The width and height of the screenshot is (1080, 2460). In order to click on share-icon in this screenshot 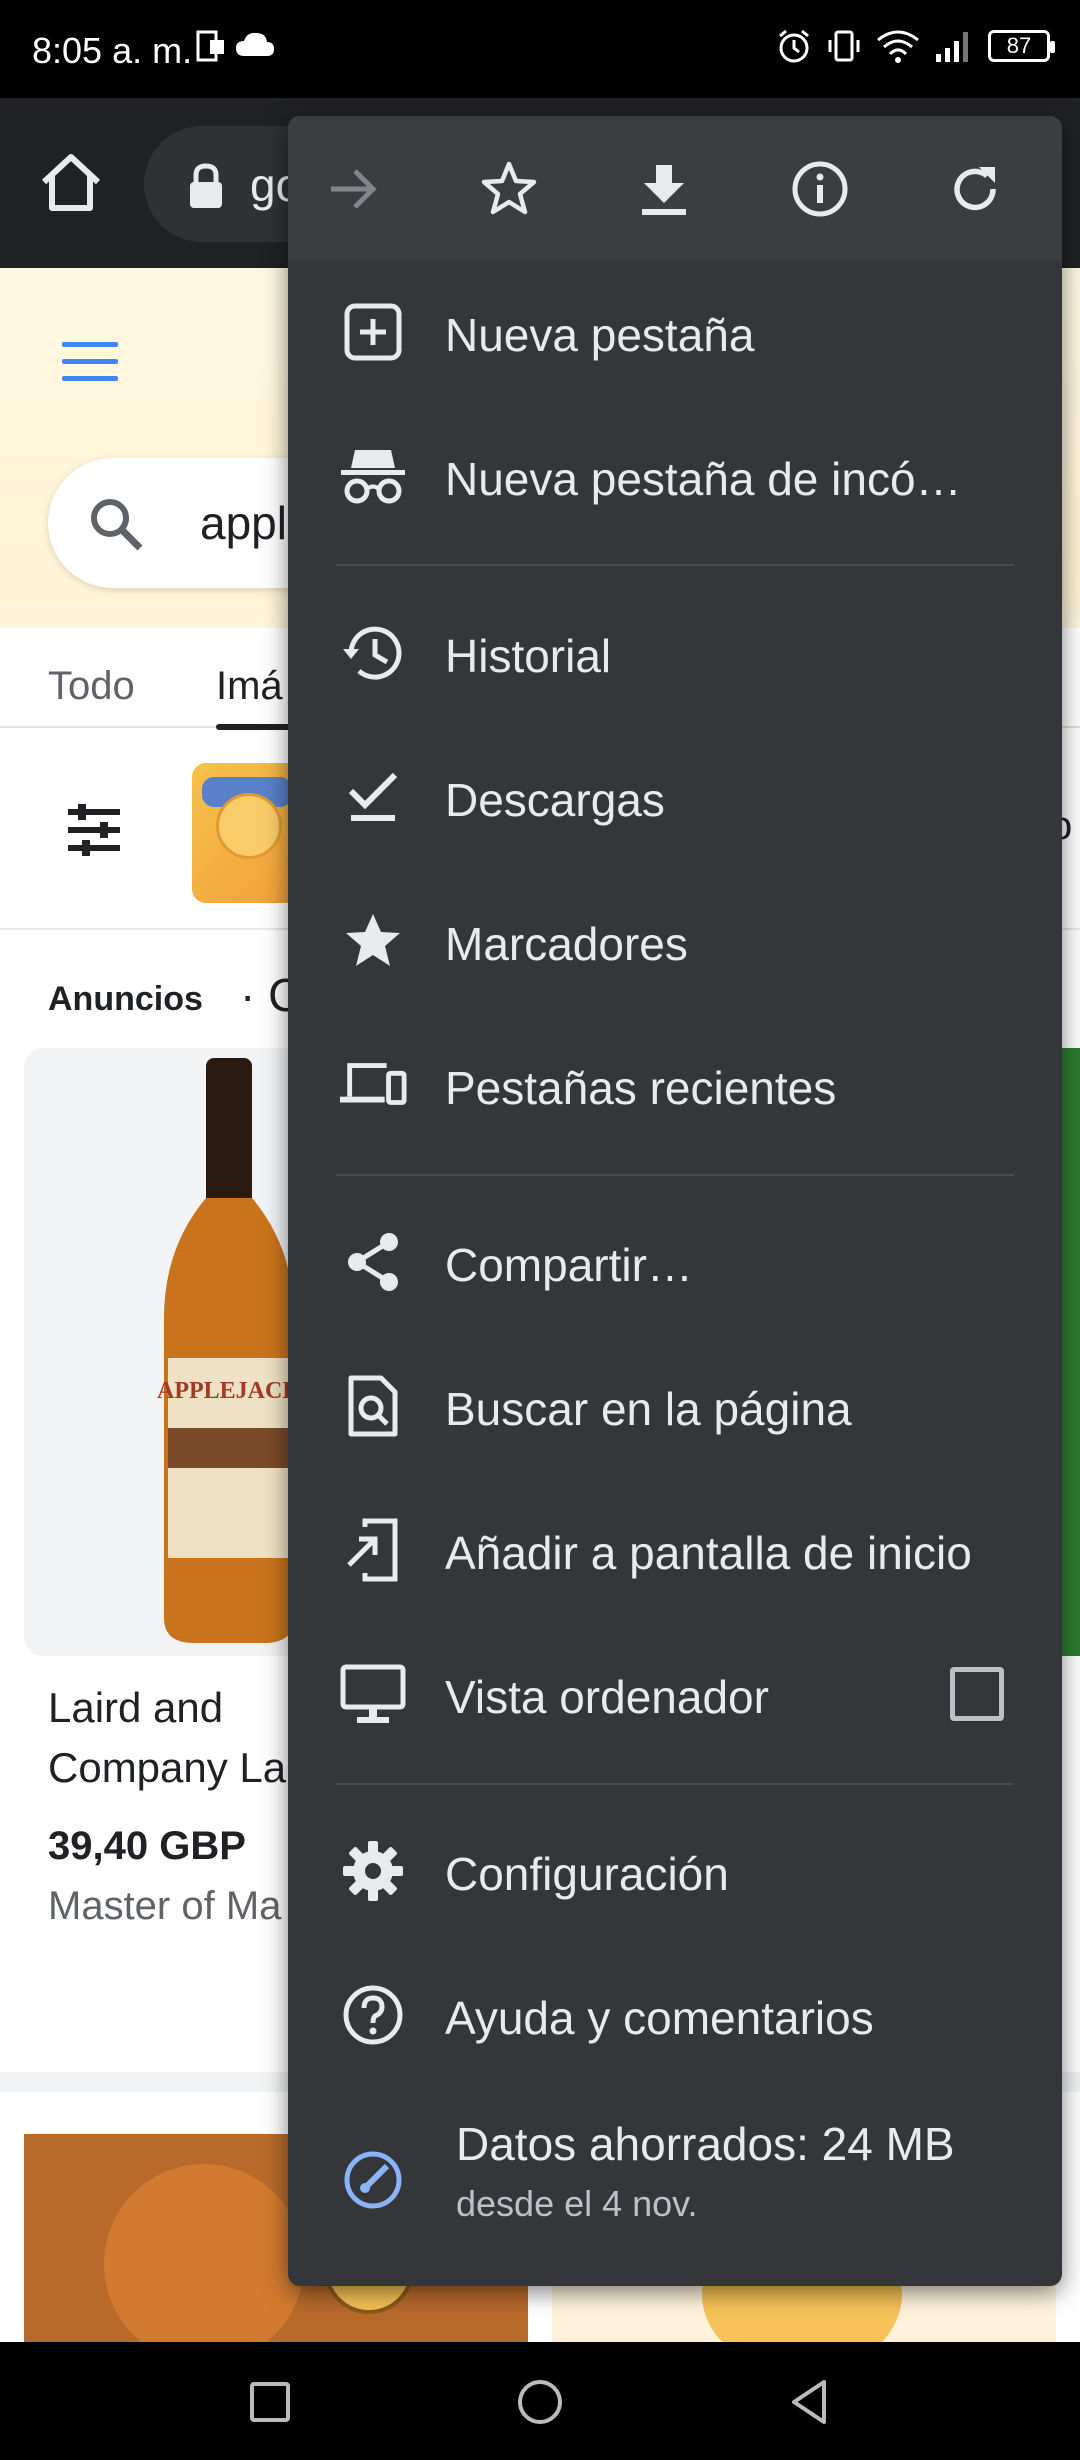, I will do `click(373, 1262)`.